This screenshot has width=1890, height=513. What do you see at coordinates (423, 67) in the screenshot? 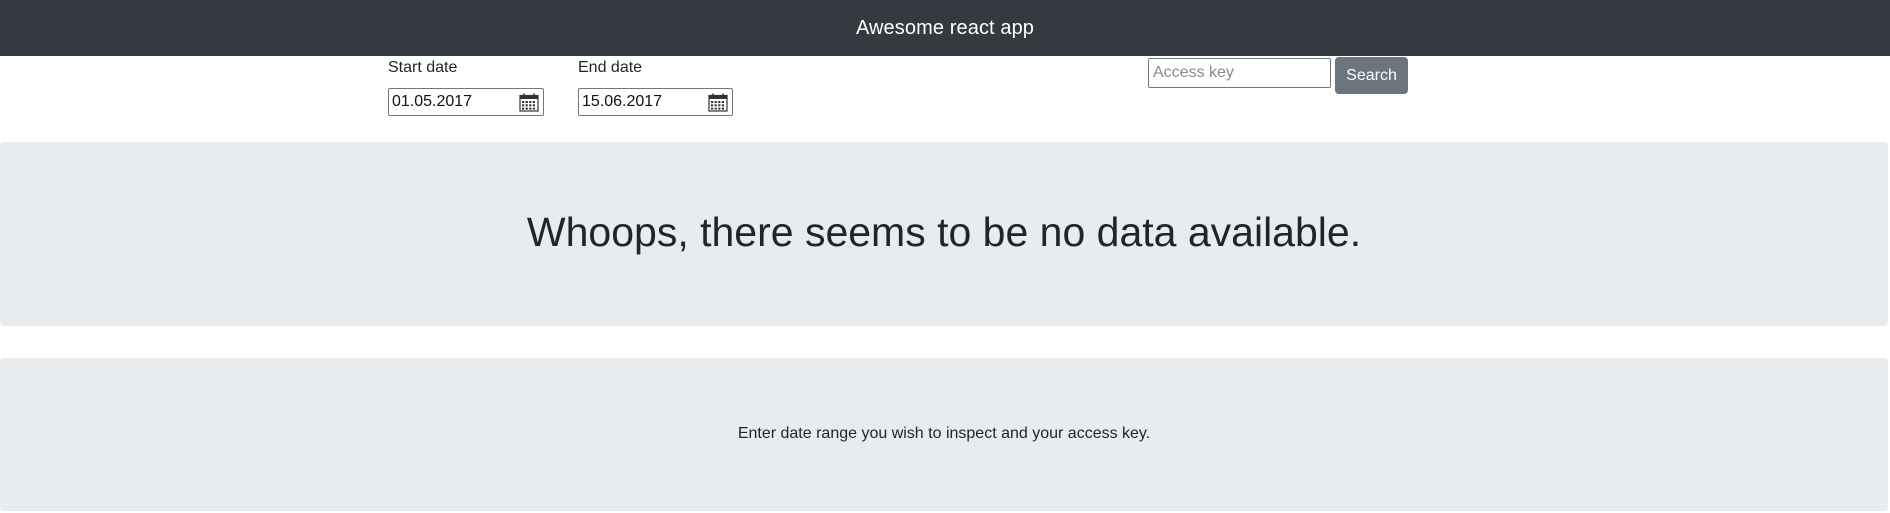
I see `start-date-label: Start date` at bounding box center [423, 67].